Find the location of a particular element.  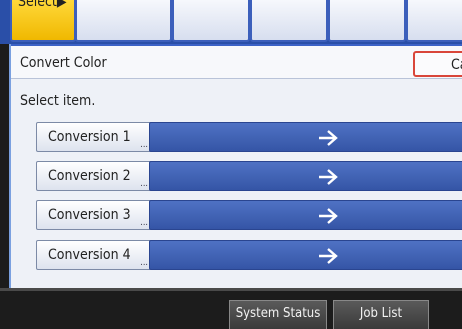

system-status-label: System Status is located at coordinates (278, 313).